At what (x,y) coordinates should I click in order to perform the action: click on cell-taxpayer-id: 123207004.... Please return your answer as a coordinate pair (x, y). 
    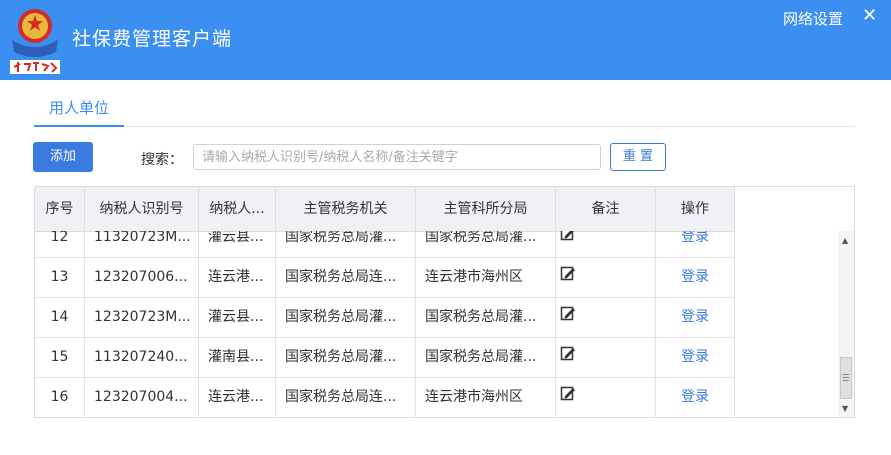
    Looking at the image, I should click on (142, 397).